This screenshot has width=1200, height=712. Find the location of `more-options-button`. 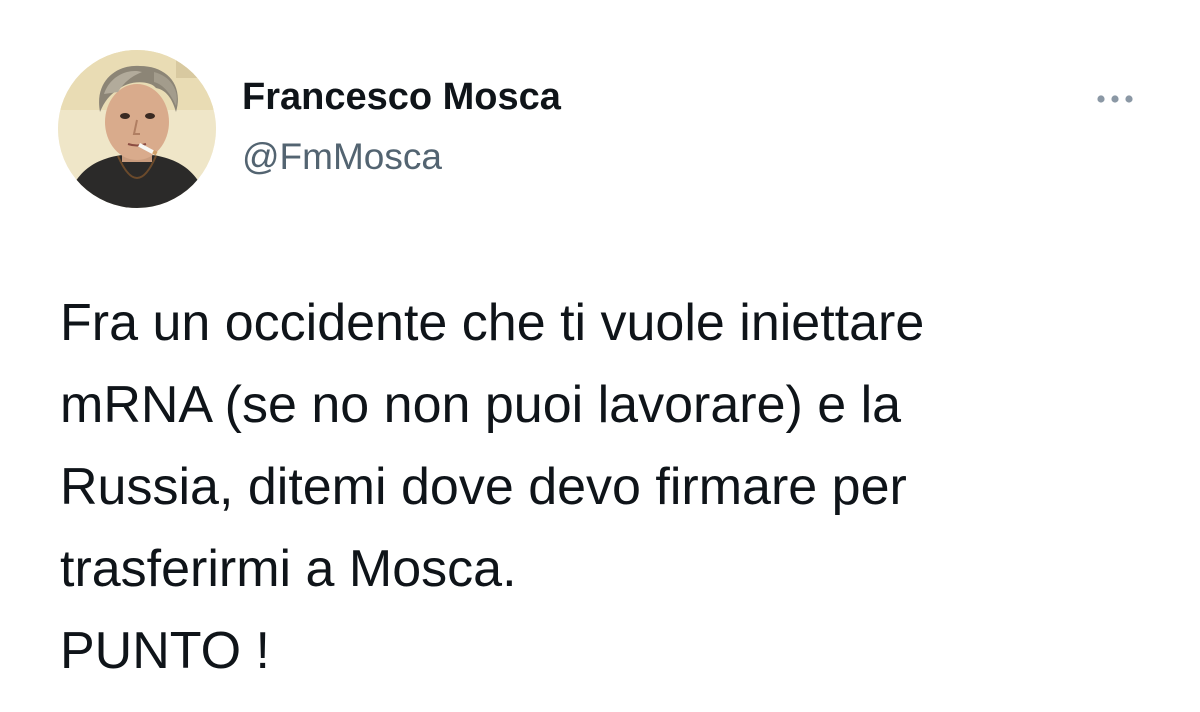

more-options-button is located at coordinates (1115, 99).